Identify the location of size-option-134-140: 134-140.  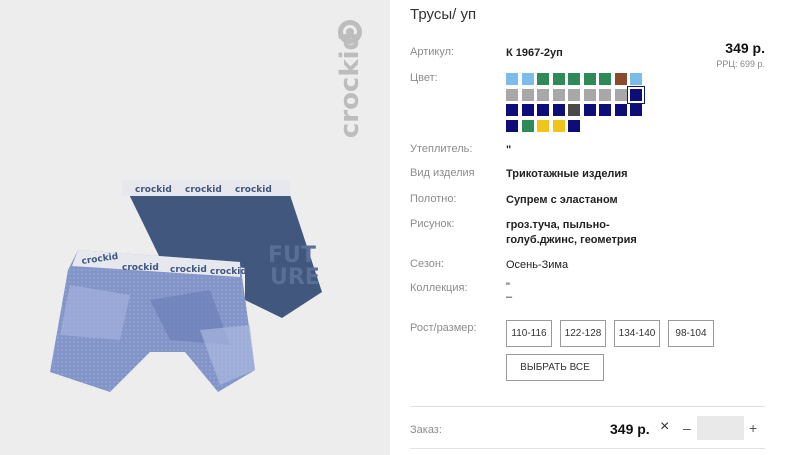
(637, 333).